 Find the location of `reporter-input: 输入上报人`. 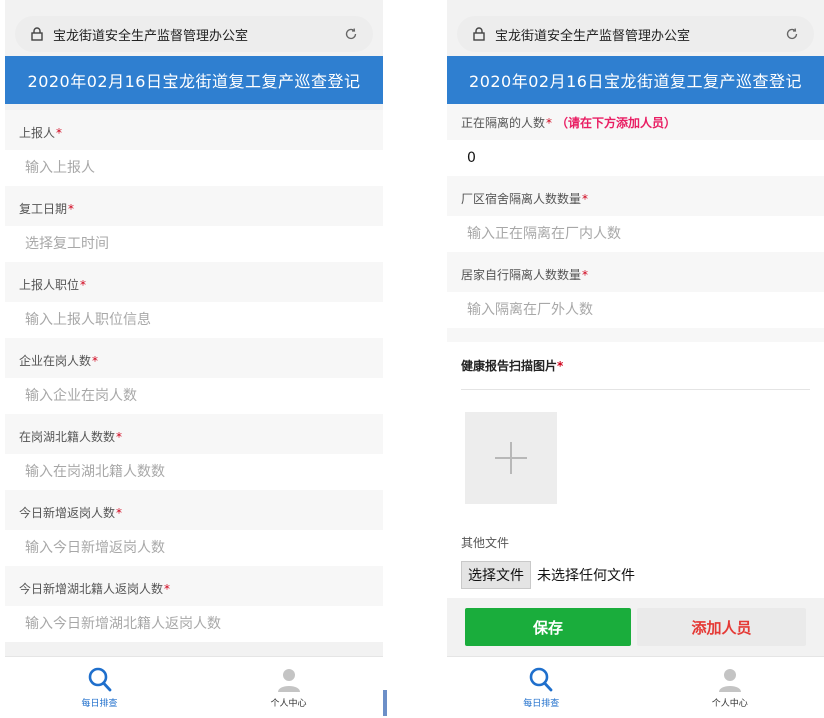

reporter-input: 输入上报人 is located at coordinates (194, 168).